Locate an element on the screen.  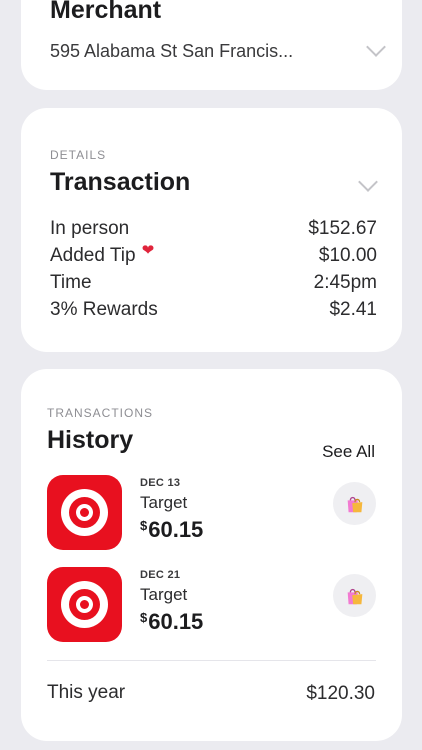
heart-icon: ❤ is located at coordinates (148, 250).